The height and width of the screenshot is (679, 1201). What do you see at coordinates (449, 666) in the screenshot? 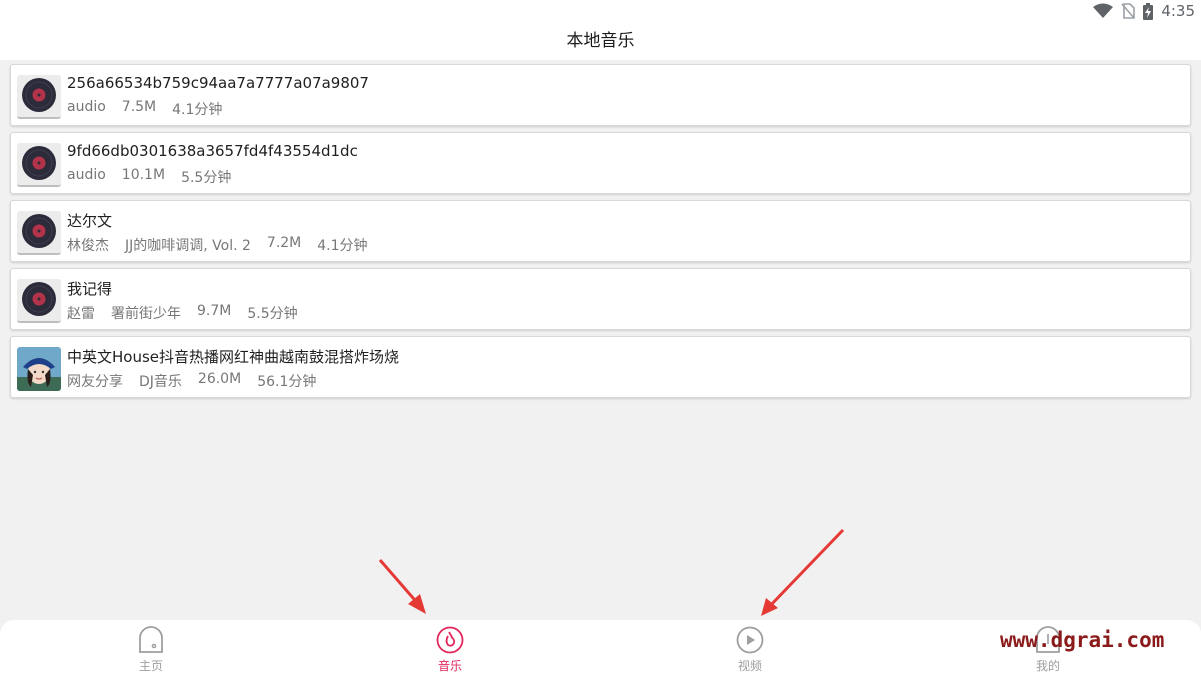
I see `nav-music-label: 音乐` at bounding box center [449, 666].